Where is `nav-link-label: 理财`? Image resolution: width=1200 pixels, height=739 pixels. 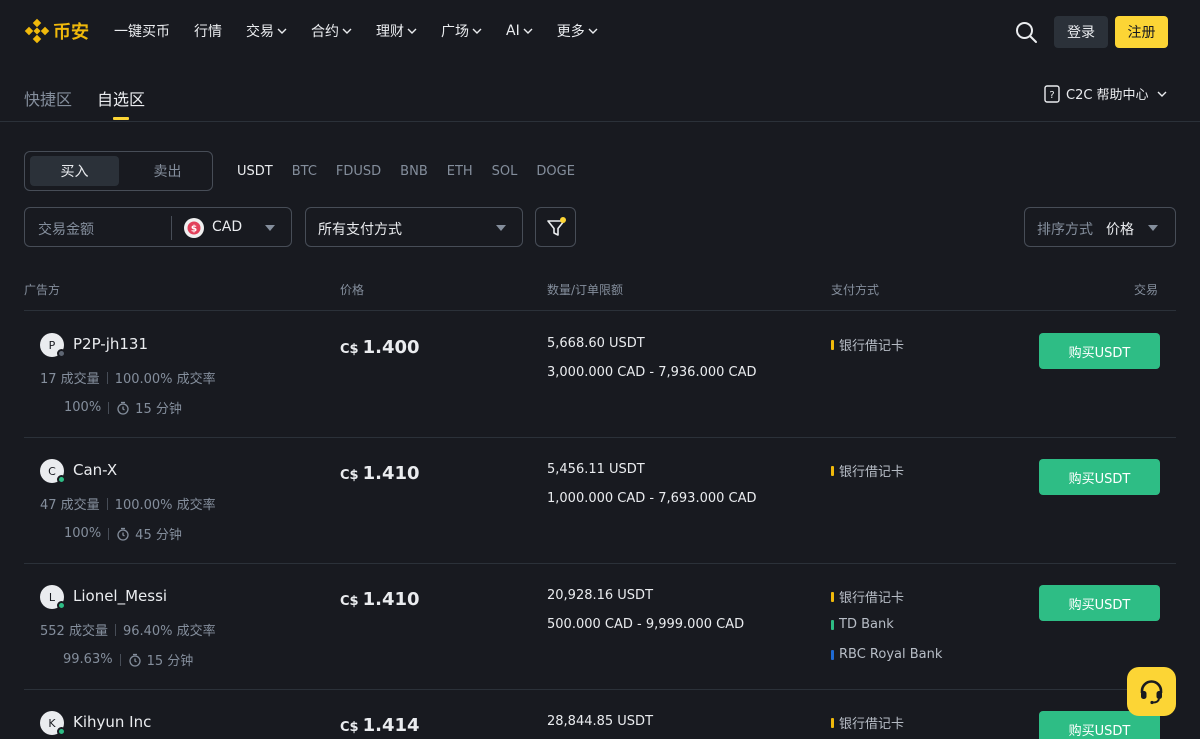
nav-link-label: 理财 is located at coordinates (390, 32).